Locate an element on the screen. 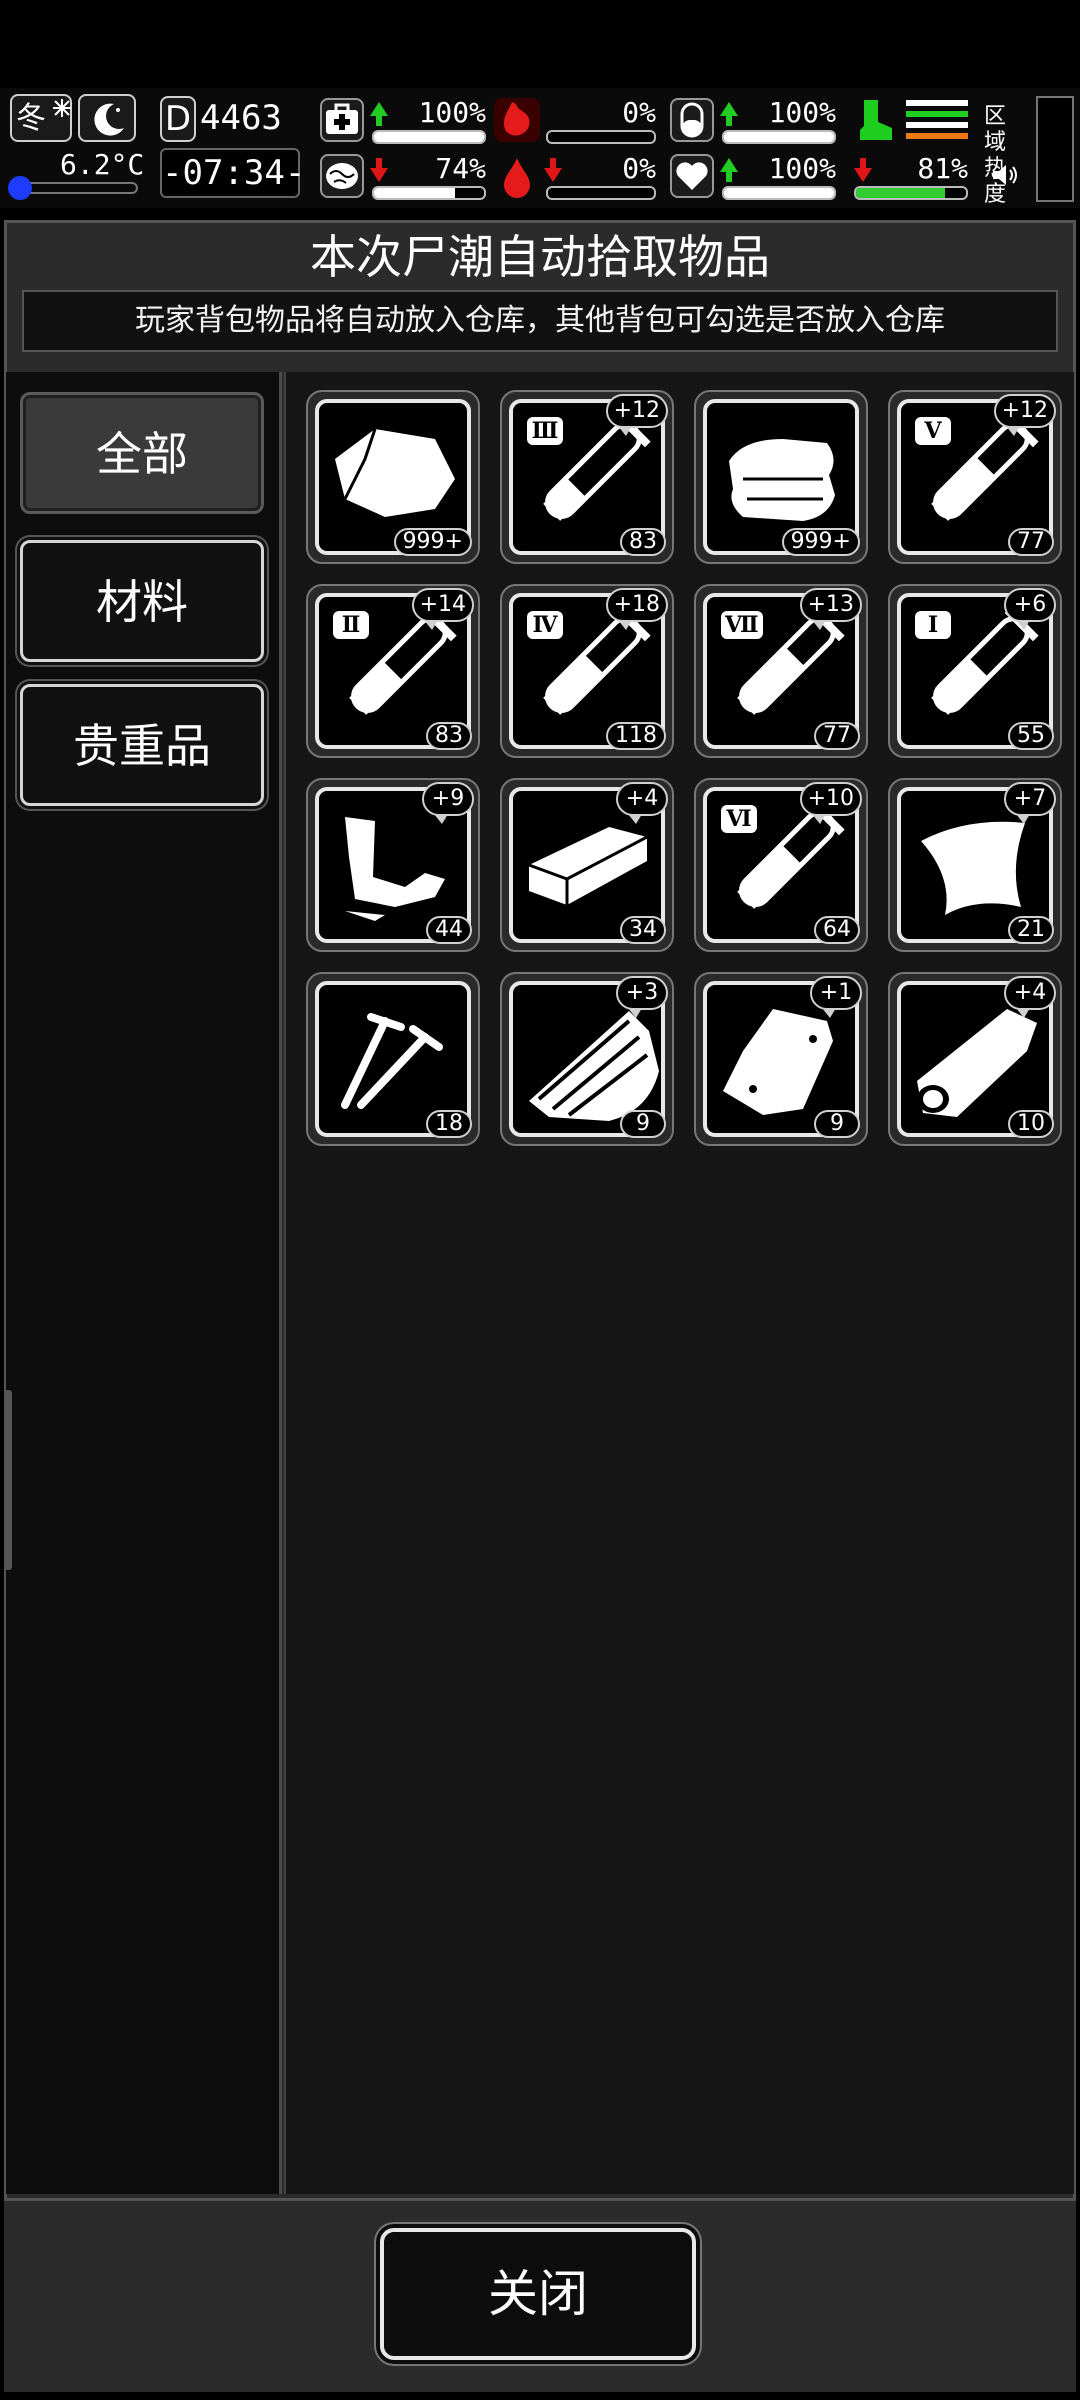  time-of-day-badge is located at coordinates (107, 118).